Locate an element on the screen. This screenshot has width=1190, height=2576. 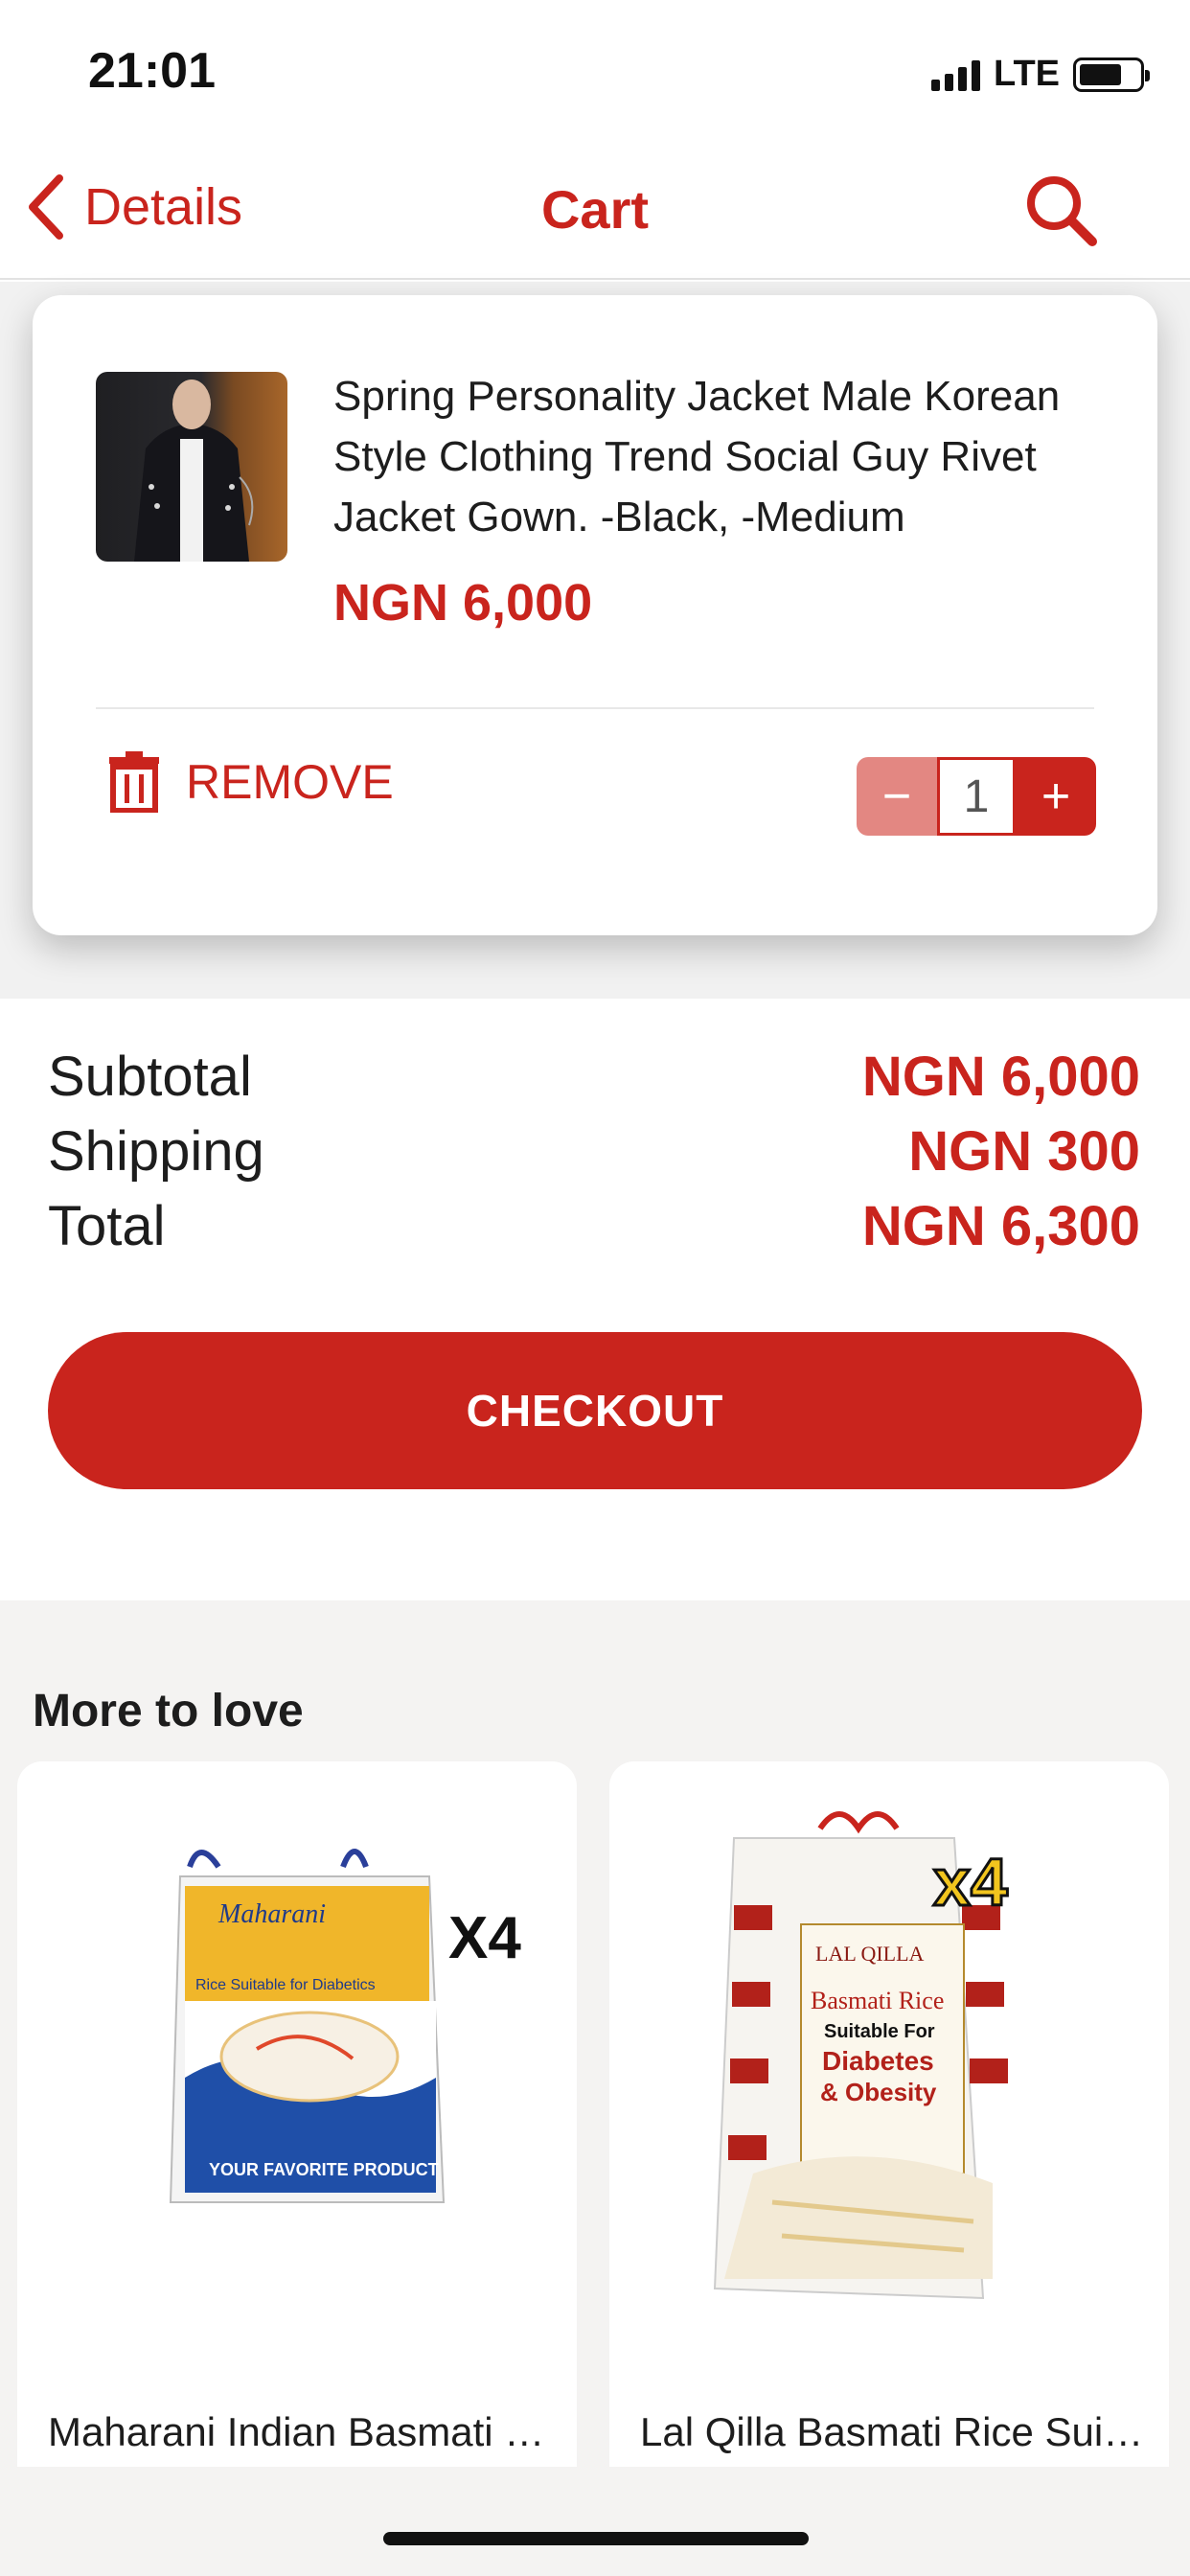
total-row: Total NGN 6,300 is located at coordinates (594, 1226).